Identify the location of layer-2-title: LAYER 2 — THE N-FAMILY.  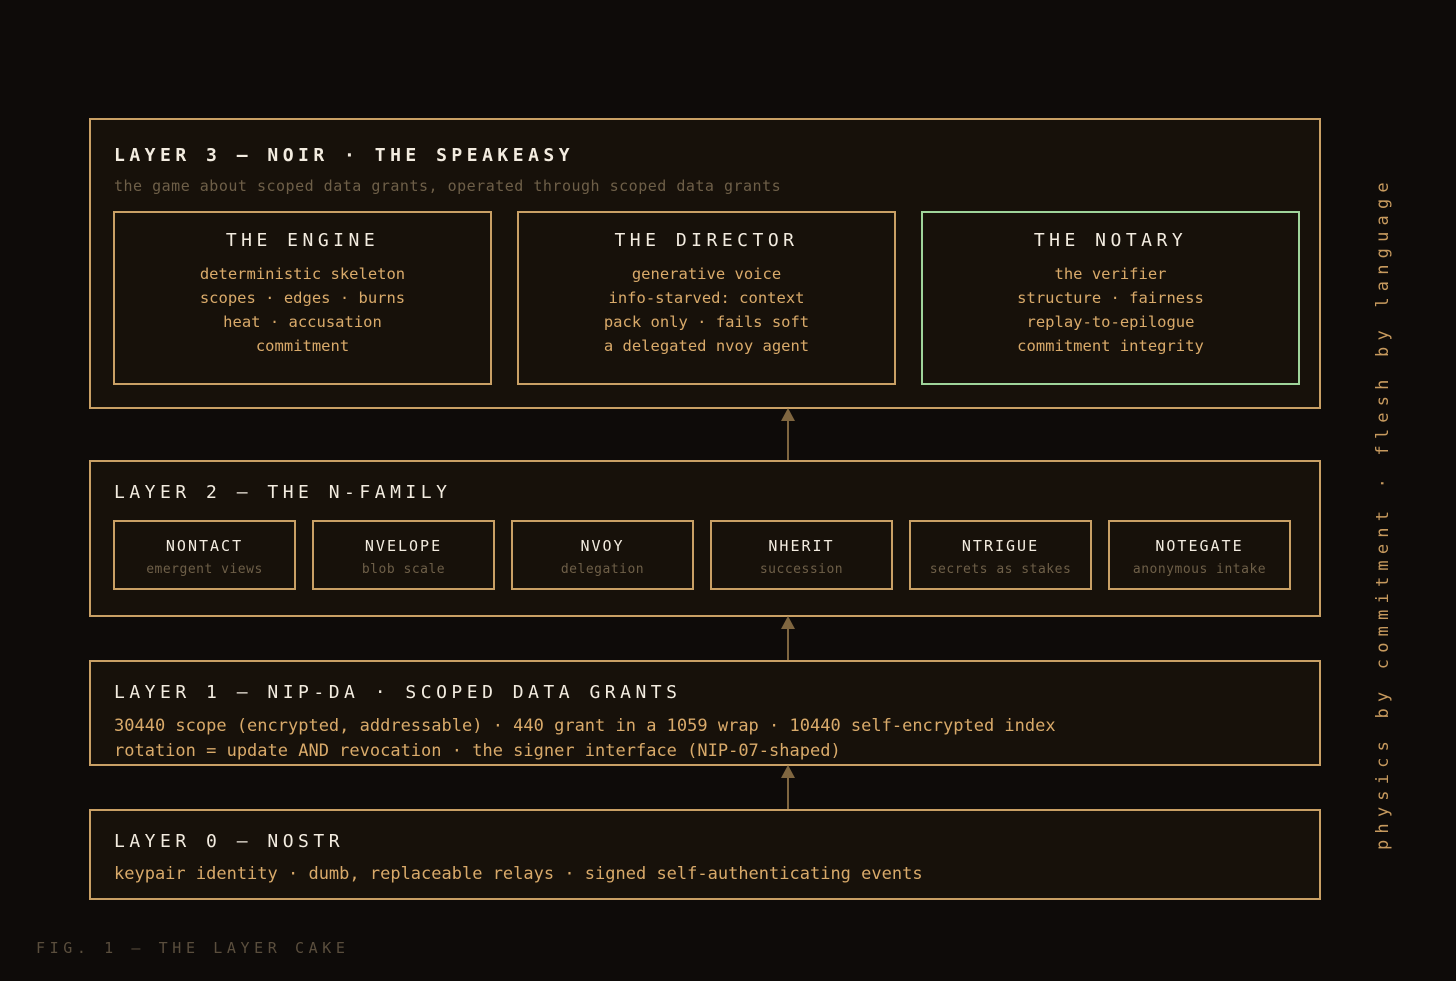
(283, 492).